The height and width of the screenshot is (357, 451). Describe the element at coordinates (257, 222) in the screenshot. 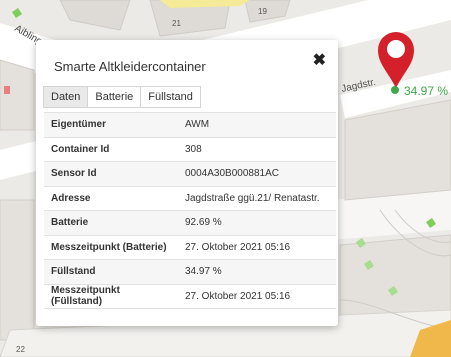

I see `row-value: 92.69 %` at that location.